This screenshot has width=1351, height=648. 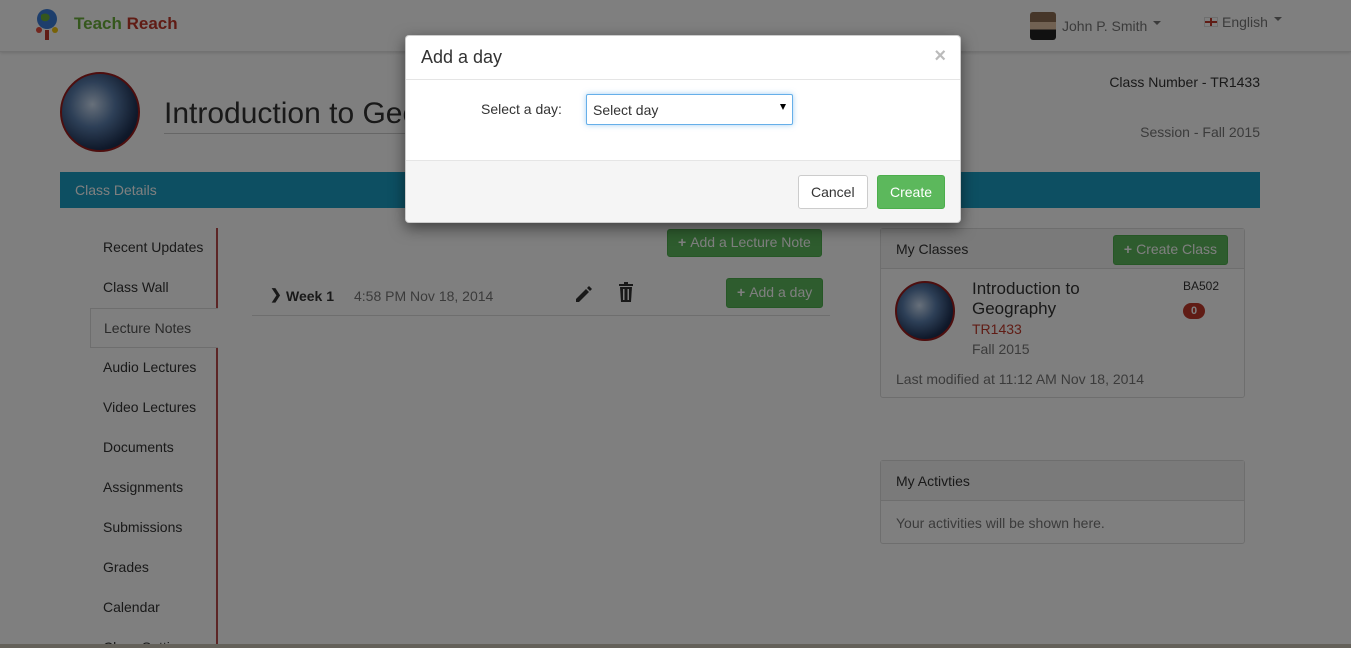 I want to click on cancel-button: Cancel, so click(x=833, y=192).